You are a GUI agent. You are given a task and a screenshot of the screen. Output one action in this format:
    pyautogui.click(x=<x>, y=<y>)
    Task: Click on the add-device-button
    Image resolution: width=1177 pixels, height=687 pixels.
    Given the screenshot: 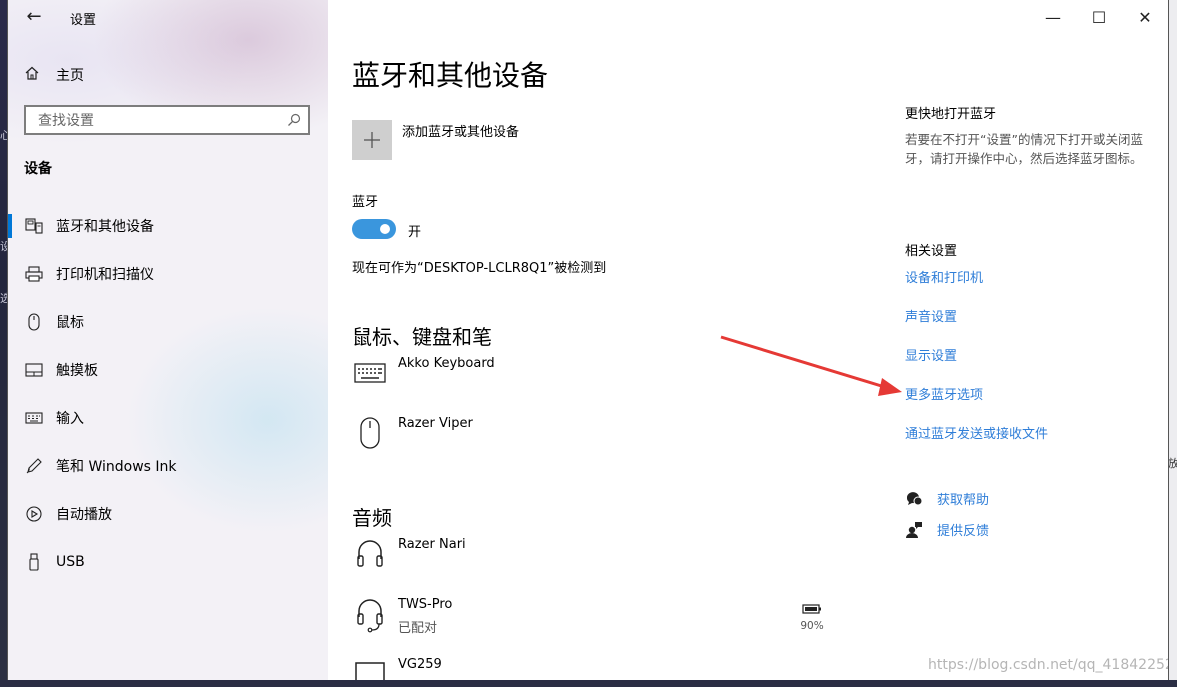 What is the action you would take?
    pyautogui.click(x=372, y=140)
    